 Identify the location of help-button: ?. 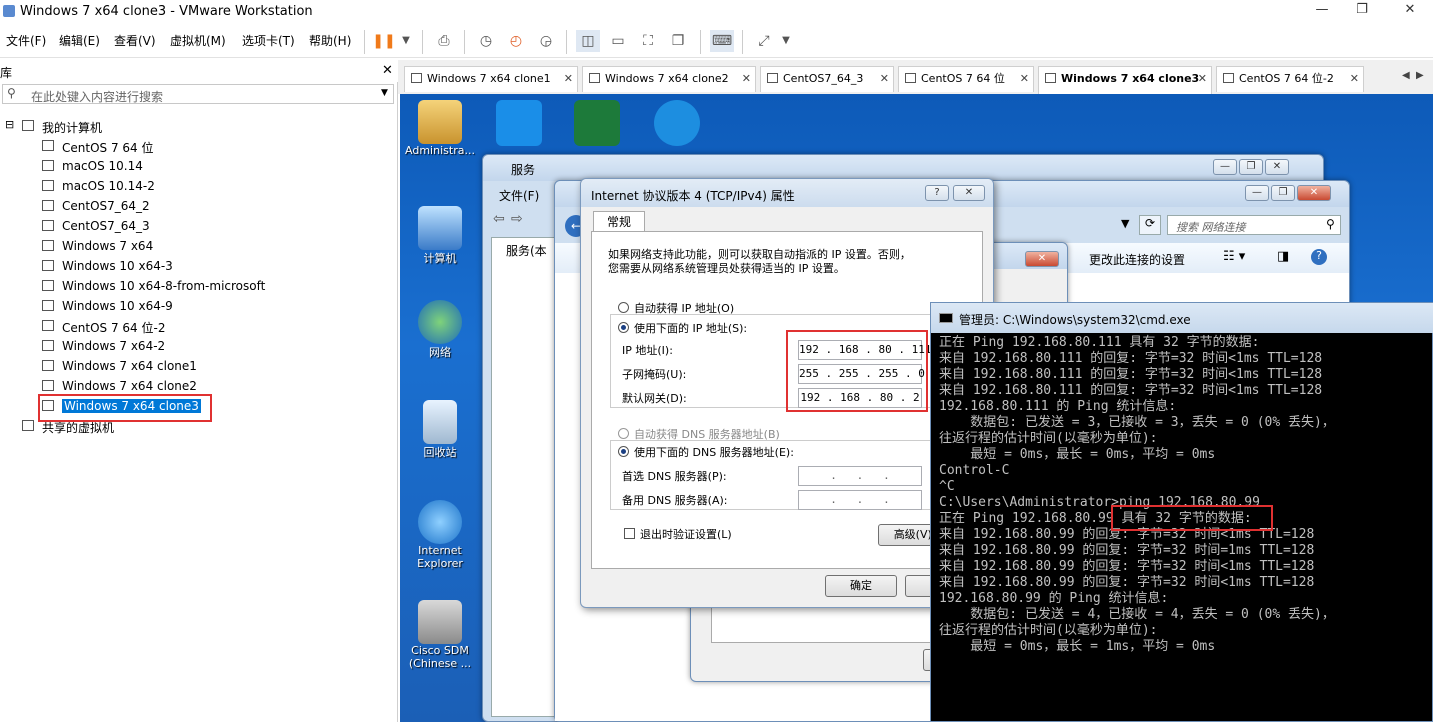
(937, 193).